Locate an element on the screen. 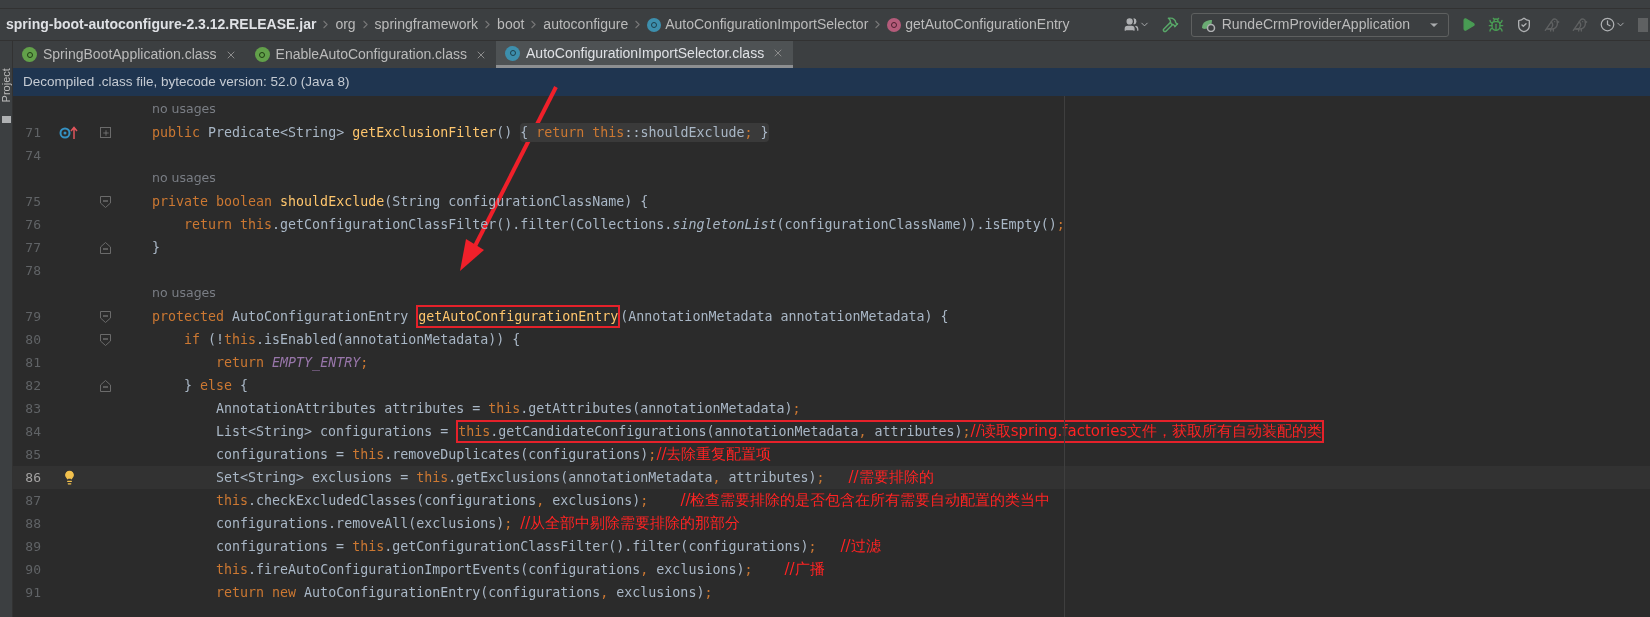 This screenshot has width=1650, height=617. user-icon is located at coordinates (1136, 24).